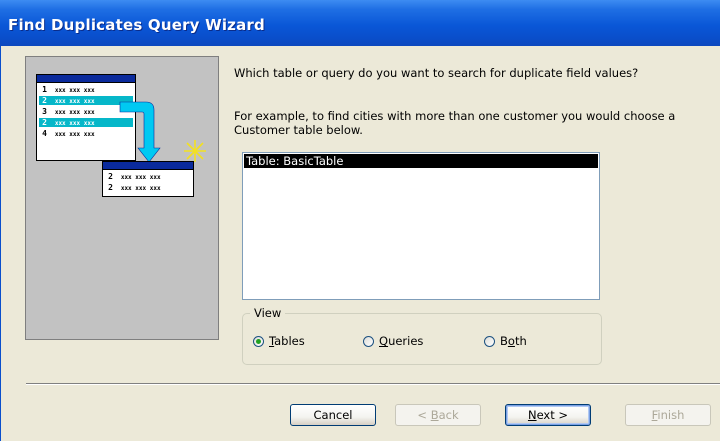 This screenshot has height=441, width=720. I want to click on sparkle-icon, so click(195, 151).